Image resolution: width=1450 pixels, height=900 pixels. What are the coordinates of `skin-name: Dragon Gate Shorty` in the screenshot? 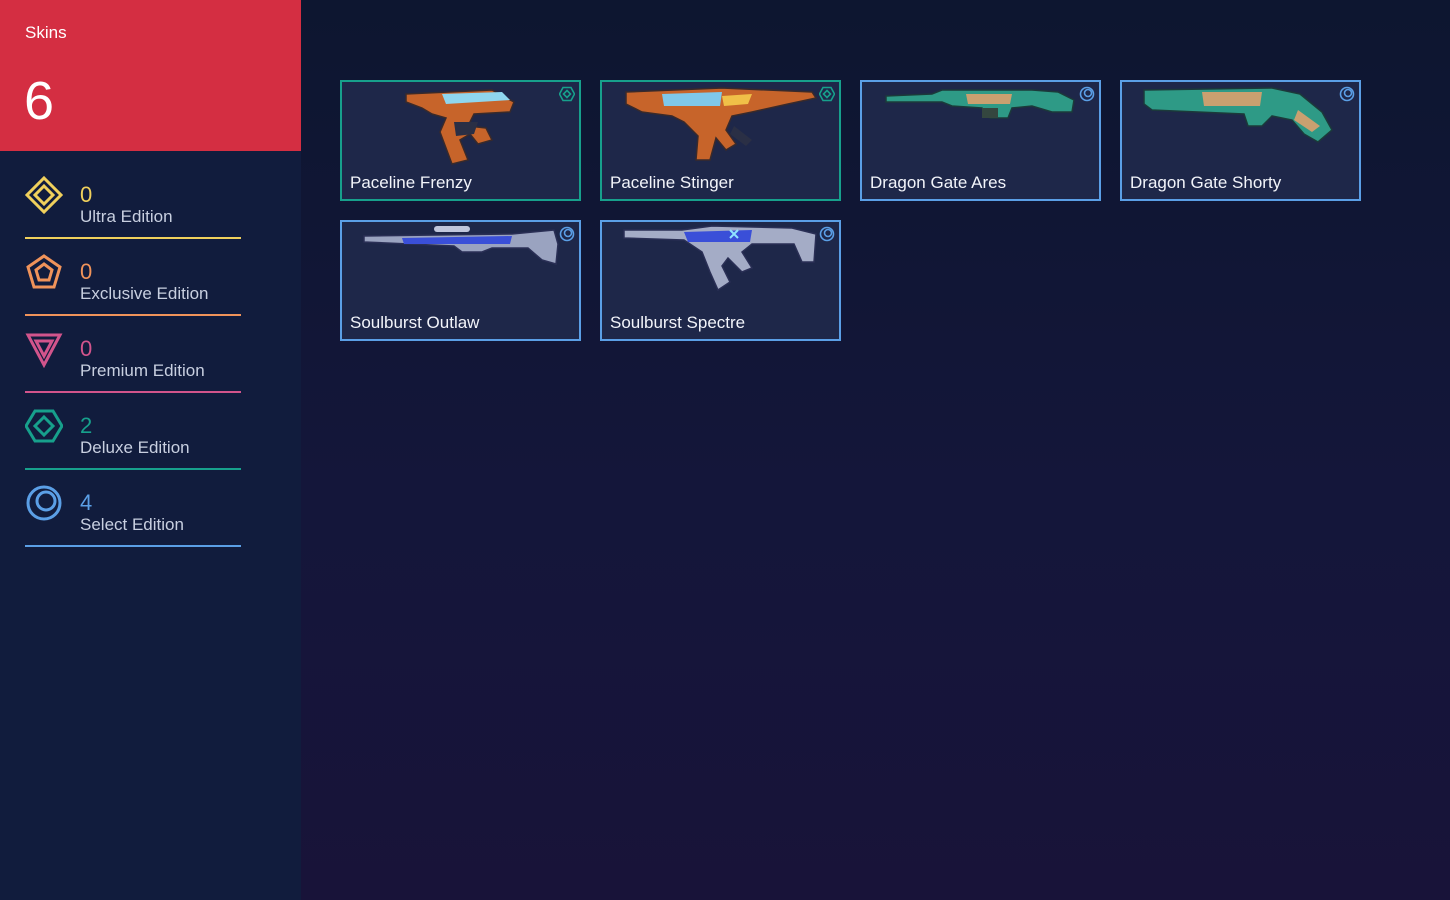 It's located at (1206, 182).